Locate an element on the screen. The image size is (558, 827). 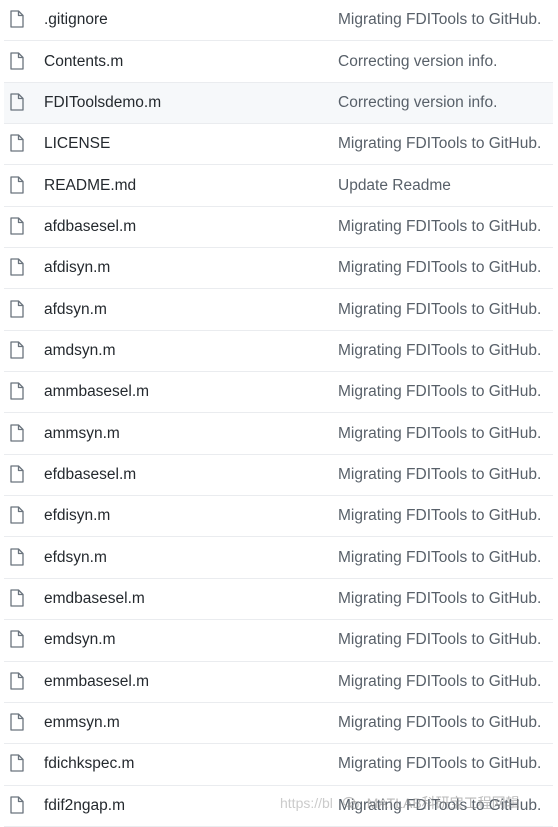
file-name-link: emdbasesel.m is located at coordinates (94, 599).